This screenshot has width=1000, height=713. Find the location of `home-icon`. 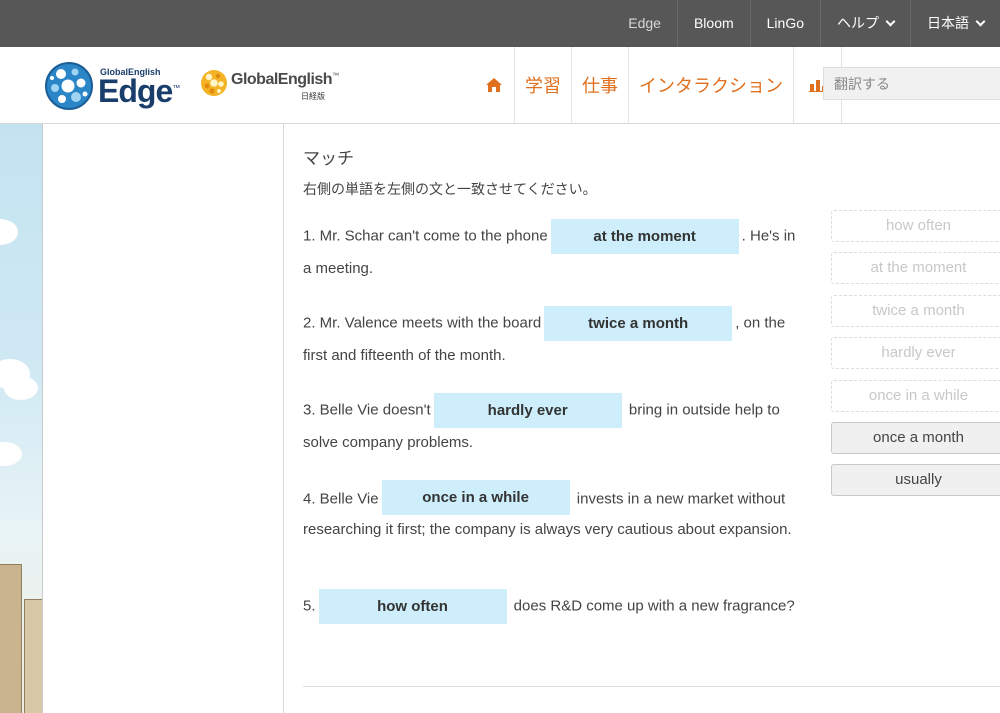

home-icon is located at coordinates (494, 85).